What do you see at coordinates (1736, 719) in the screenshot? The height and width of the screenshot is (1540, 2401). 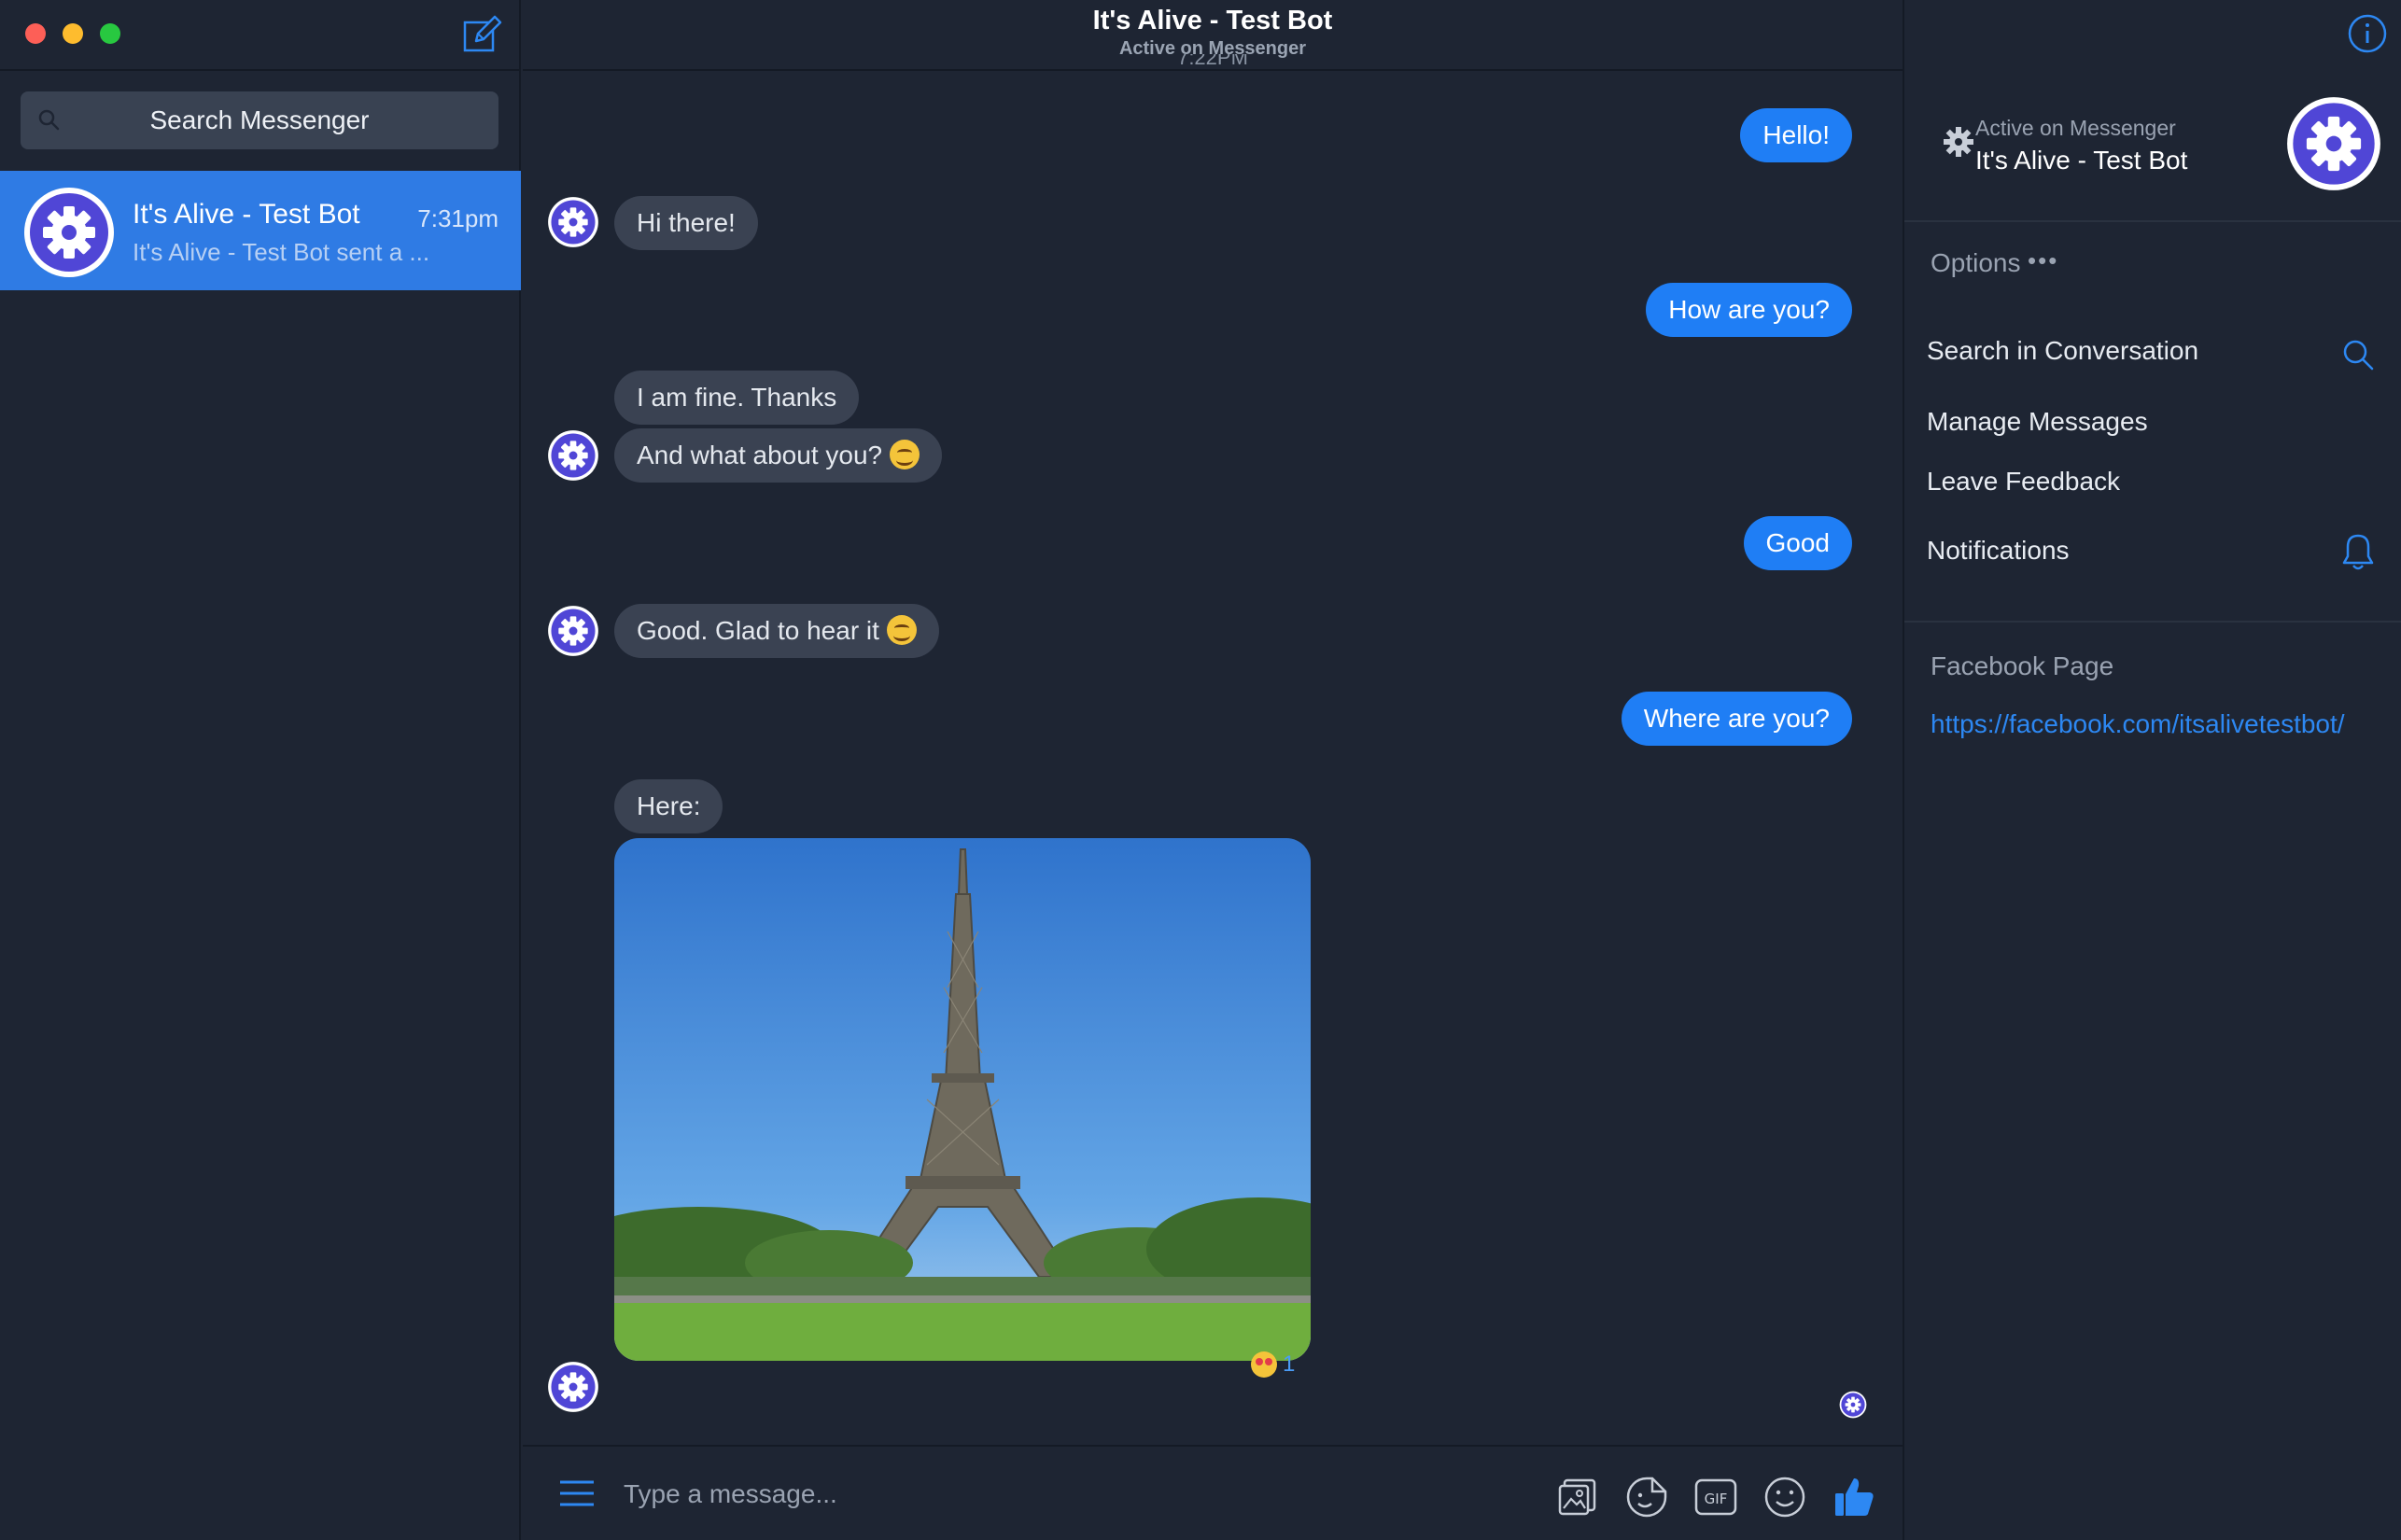 I see `message-outgoing: Where are you?` at bounding box center [1736, 719].